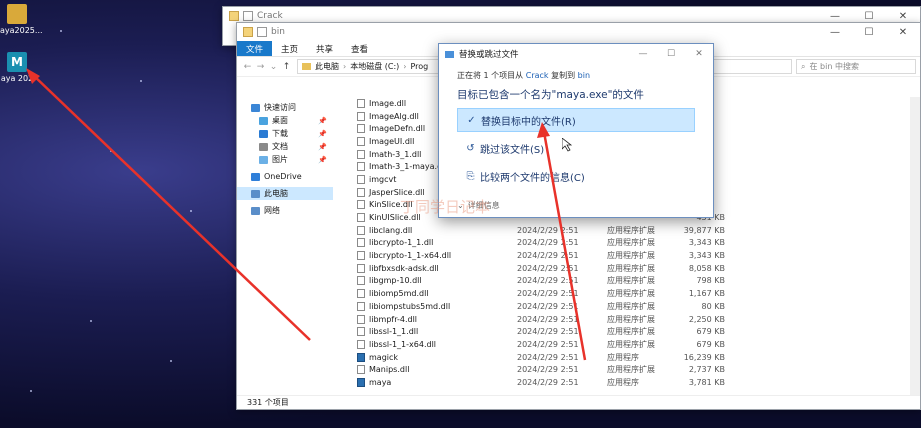 This screenshot has height=428, width=921. Describe the element at coordinates (564, 246) in the screenshot. I see `arrow-line` at that location.